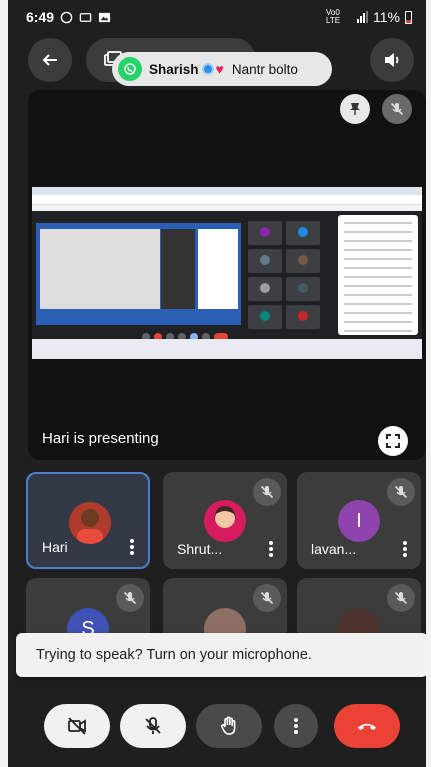 Image resolution: width=431 pixels, height=767 pixels. I want to click on raise-hand-button, so click(229, 726).